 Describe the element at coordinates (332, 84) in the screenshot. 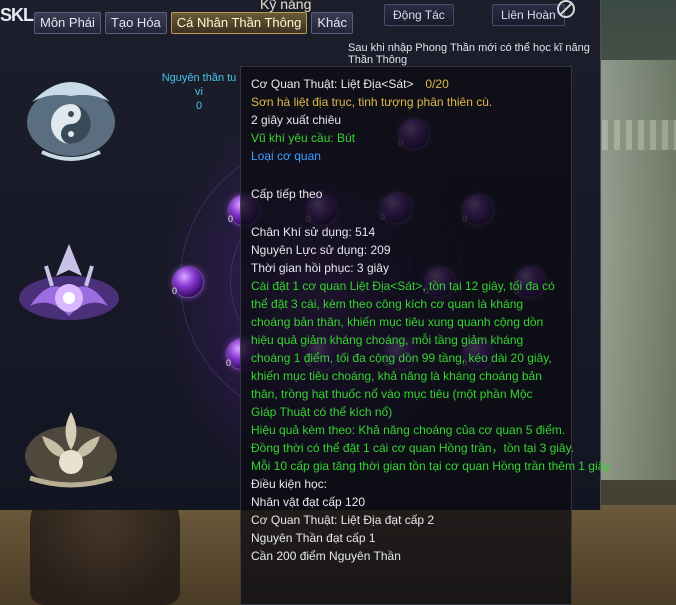

I see `skill-name: Cơ Quan Thuật: Liệt Địa<Sát>` at that location.